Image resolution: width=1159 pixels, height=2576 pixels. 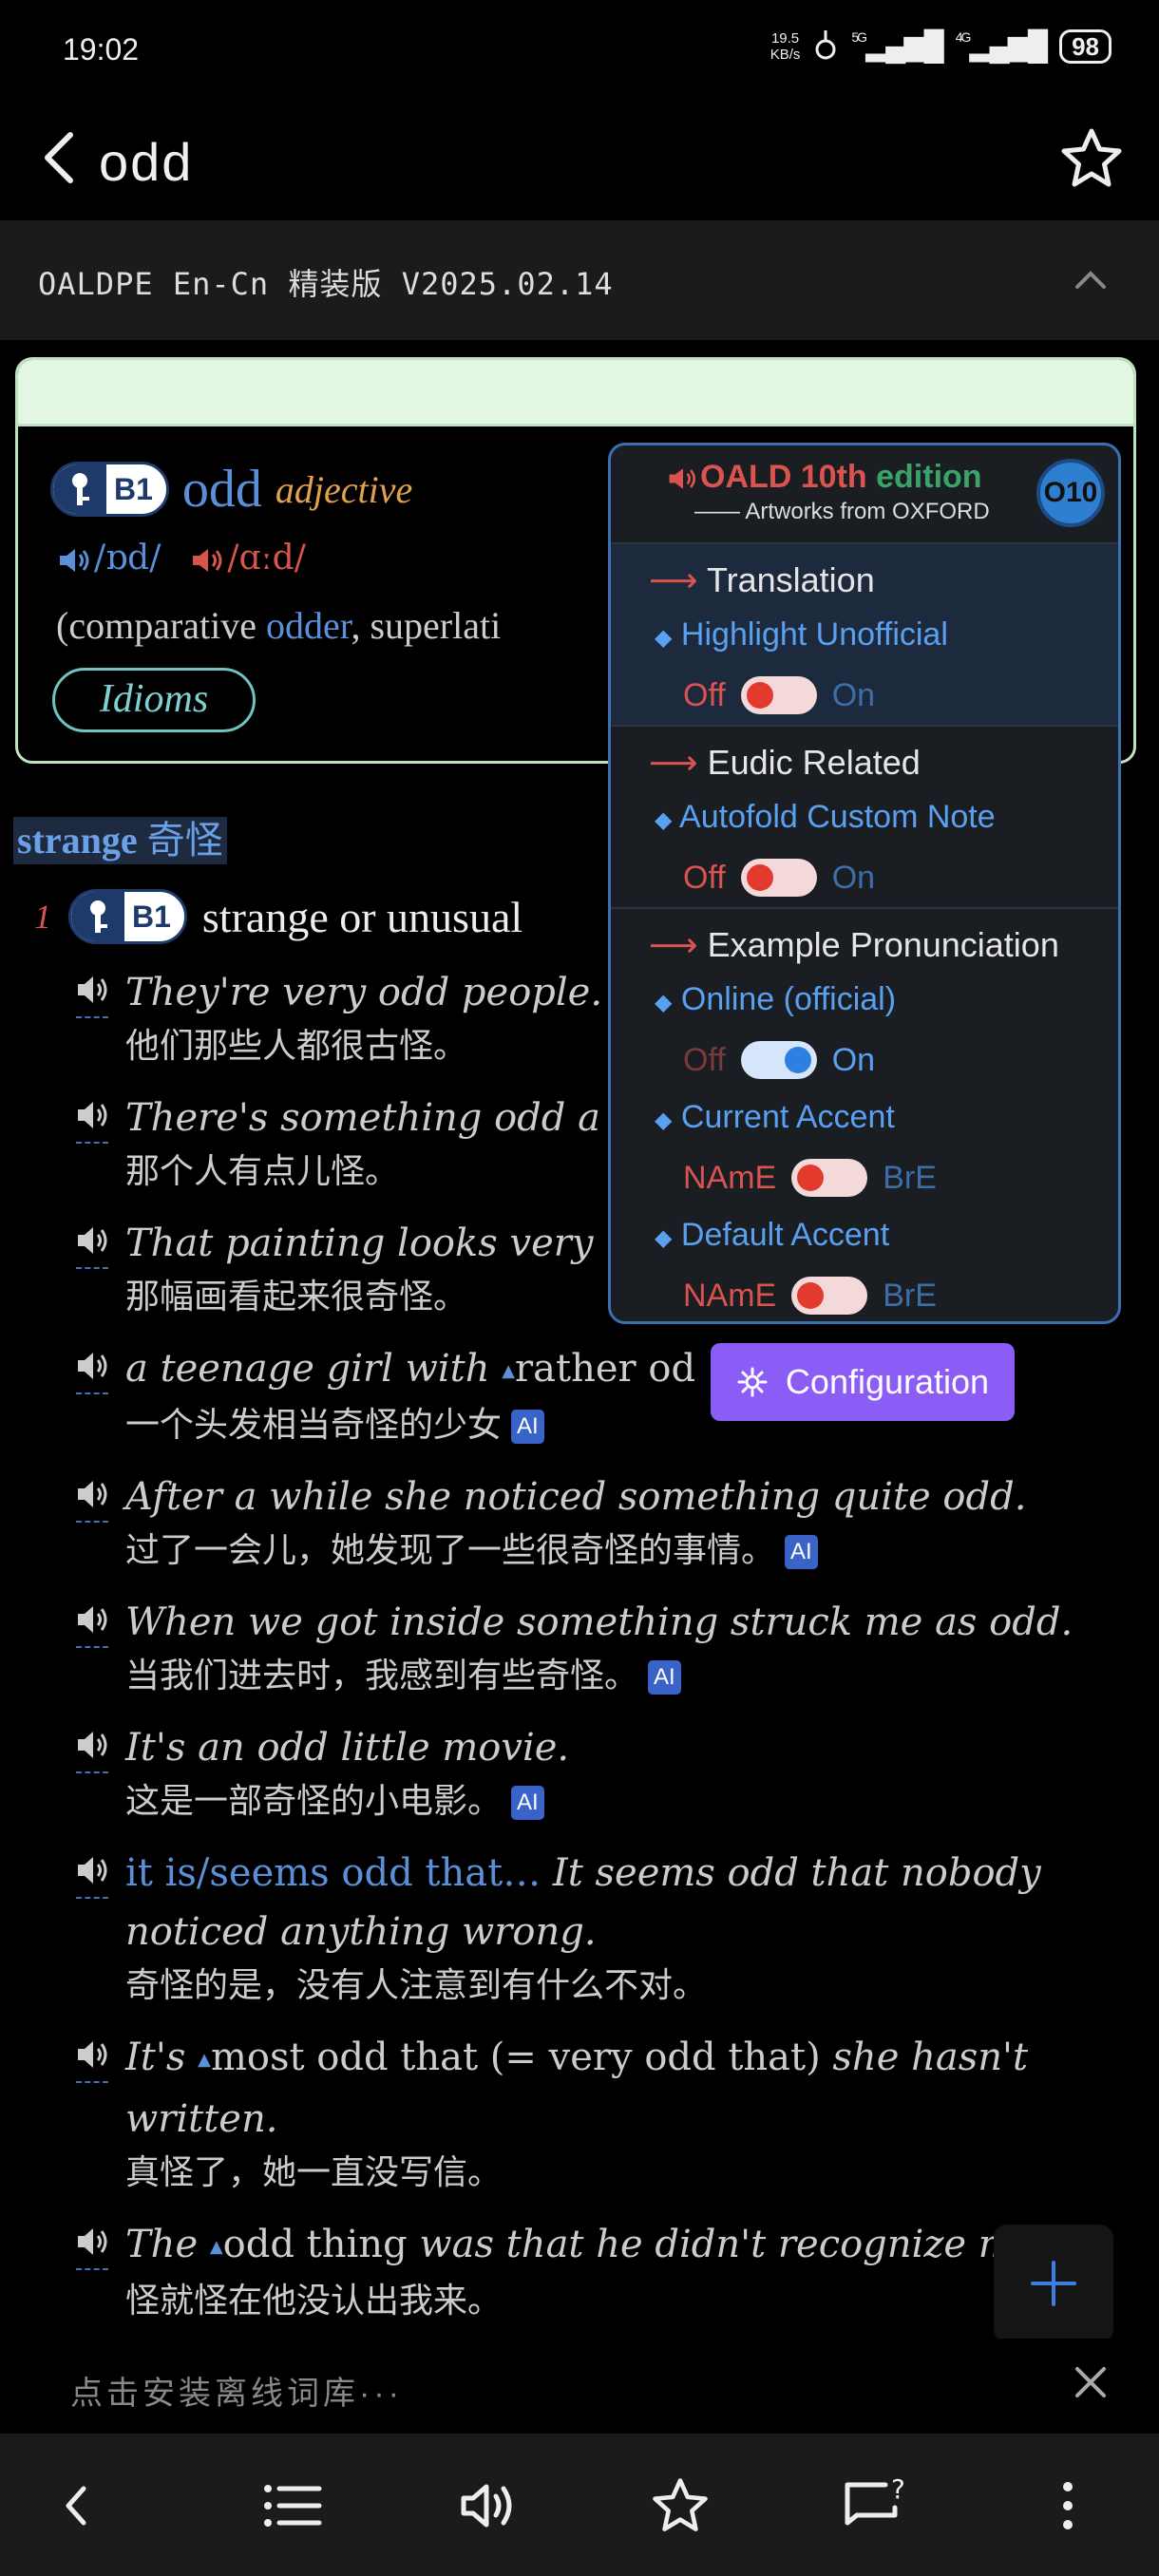 I want to click on configuration-button: Configuration, so click(x=863, y=1382).